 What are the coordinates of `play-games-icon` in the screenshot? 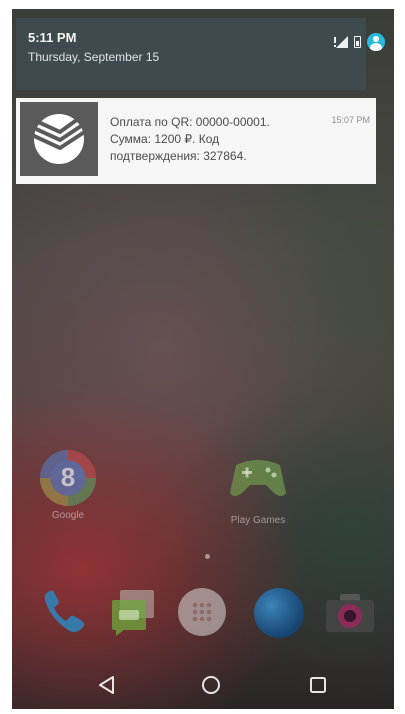 It's located at (258, 478).